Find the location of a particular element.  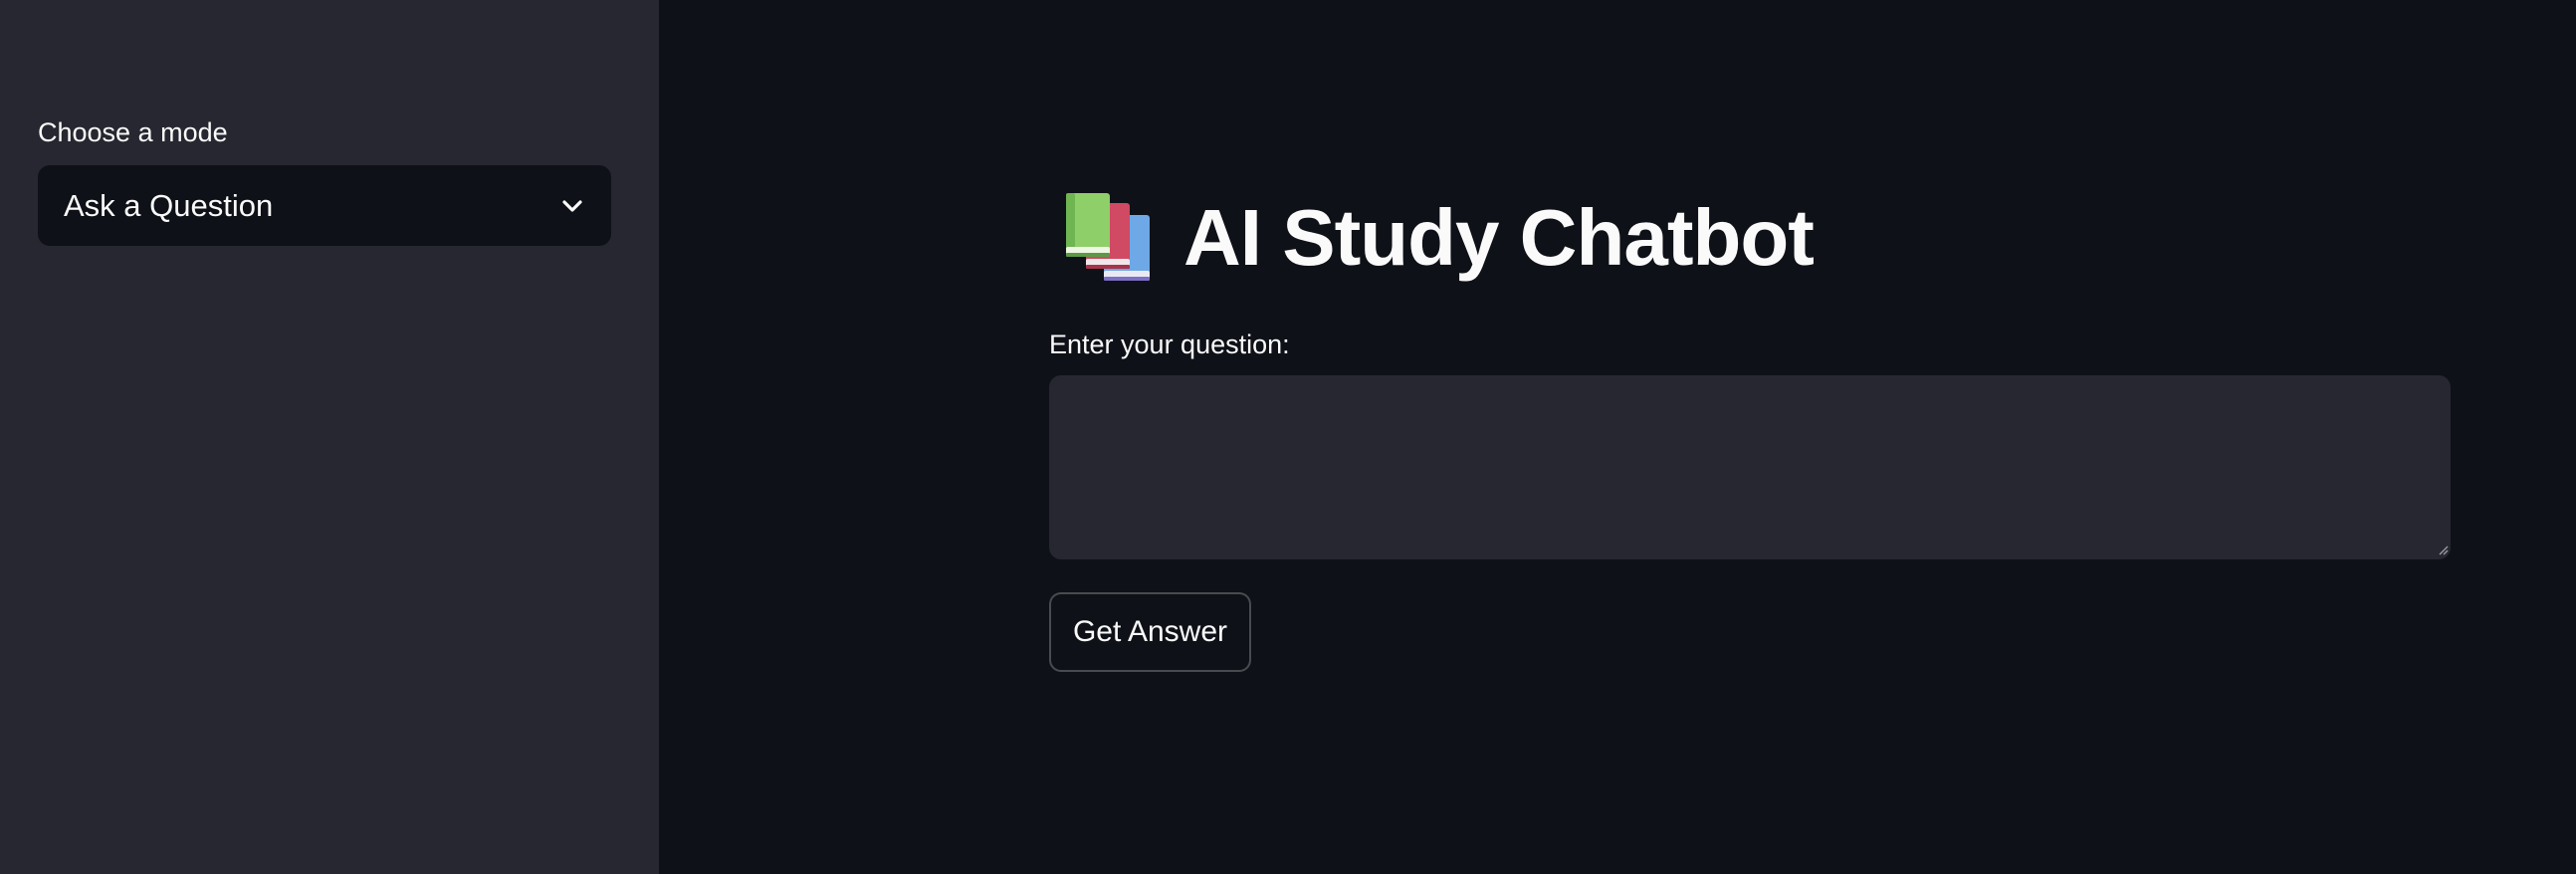

question-input is located at coordinates (1750, 467).